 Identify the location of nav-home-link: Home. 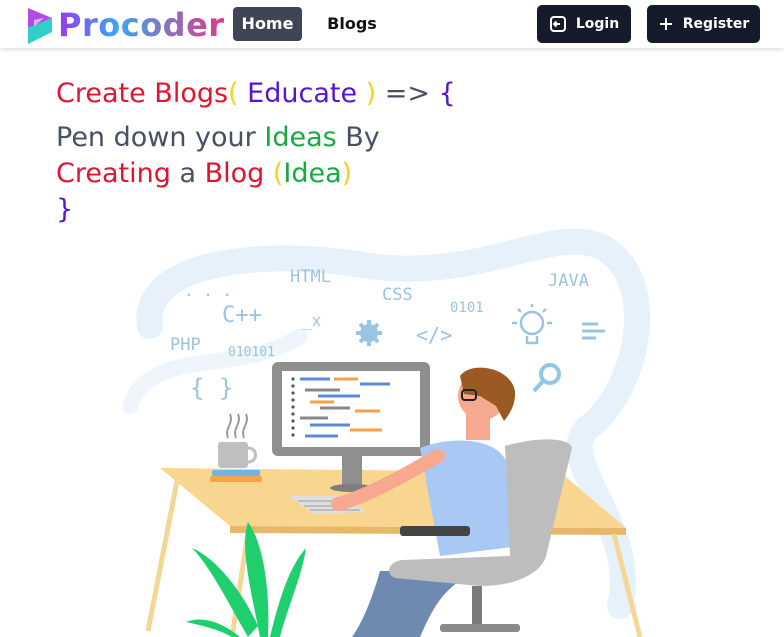
(267, 24).